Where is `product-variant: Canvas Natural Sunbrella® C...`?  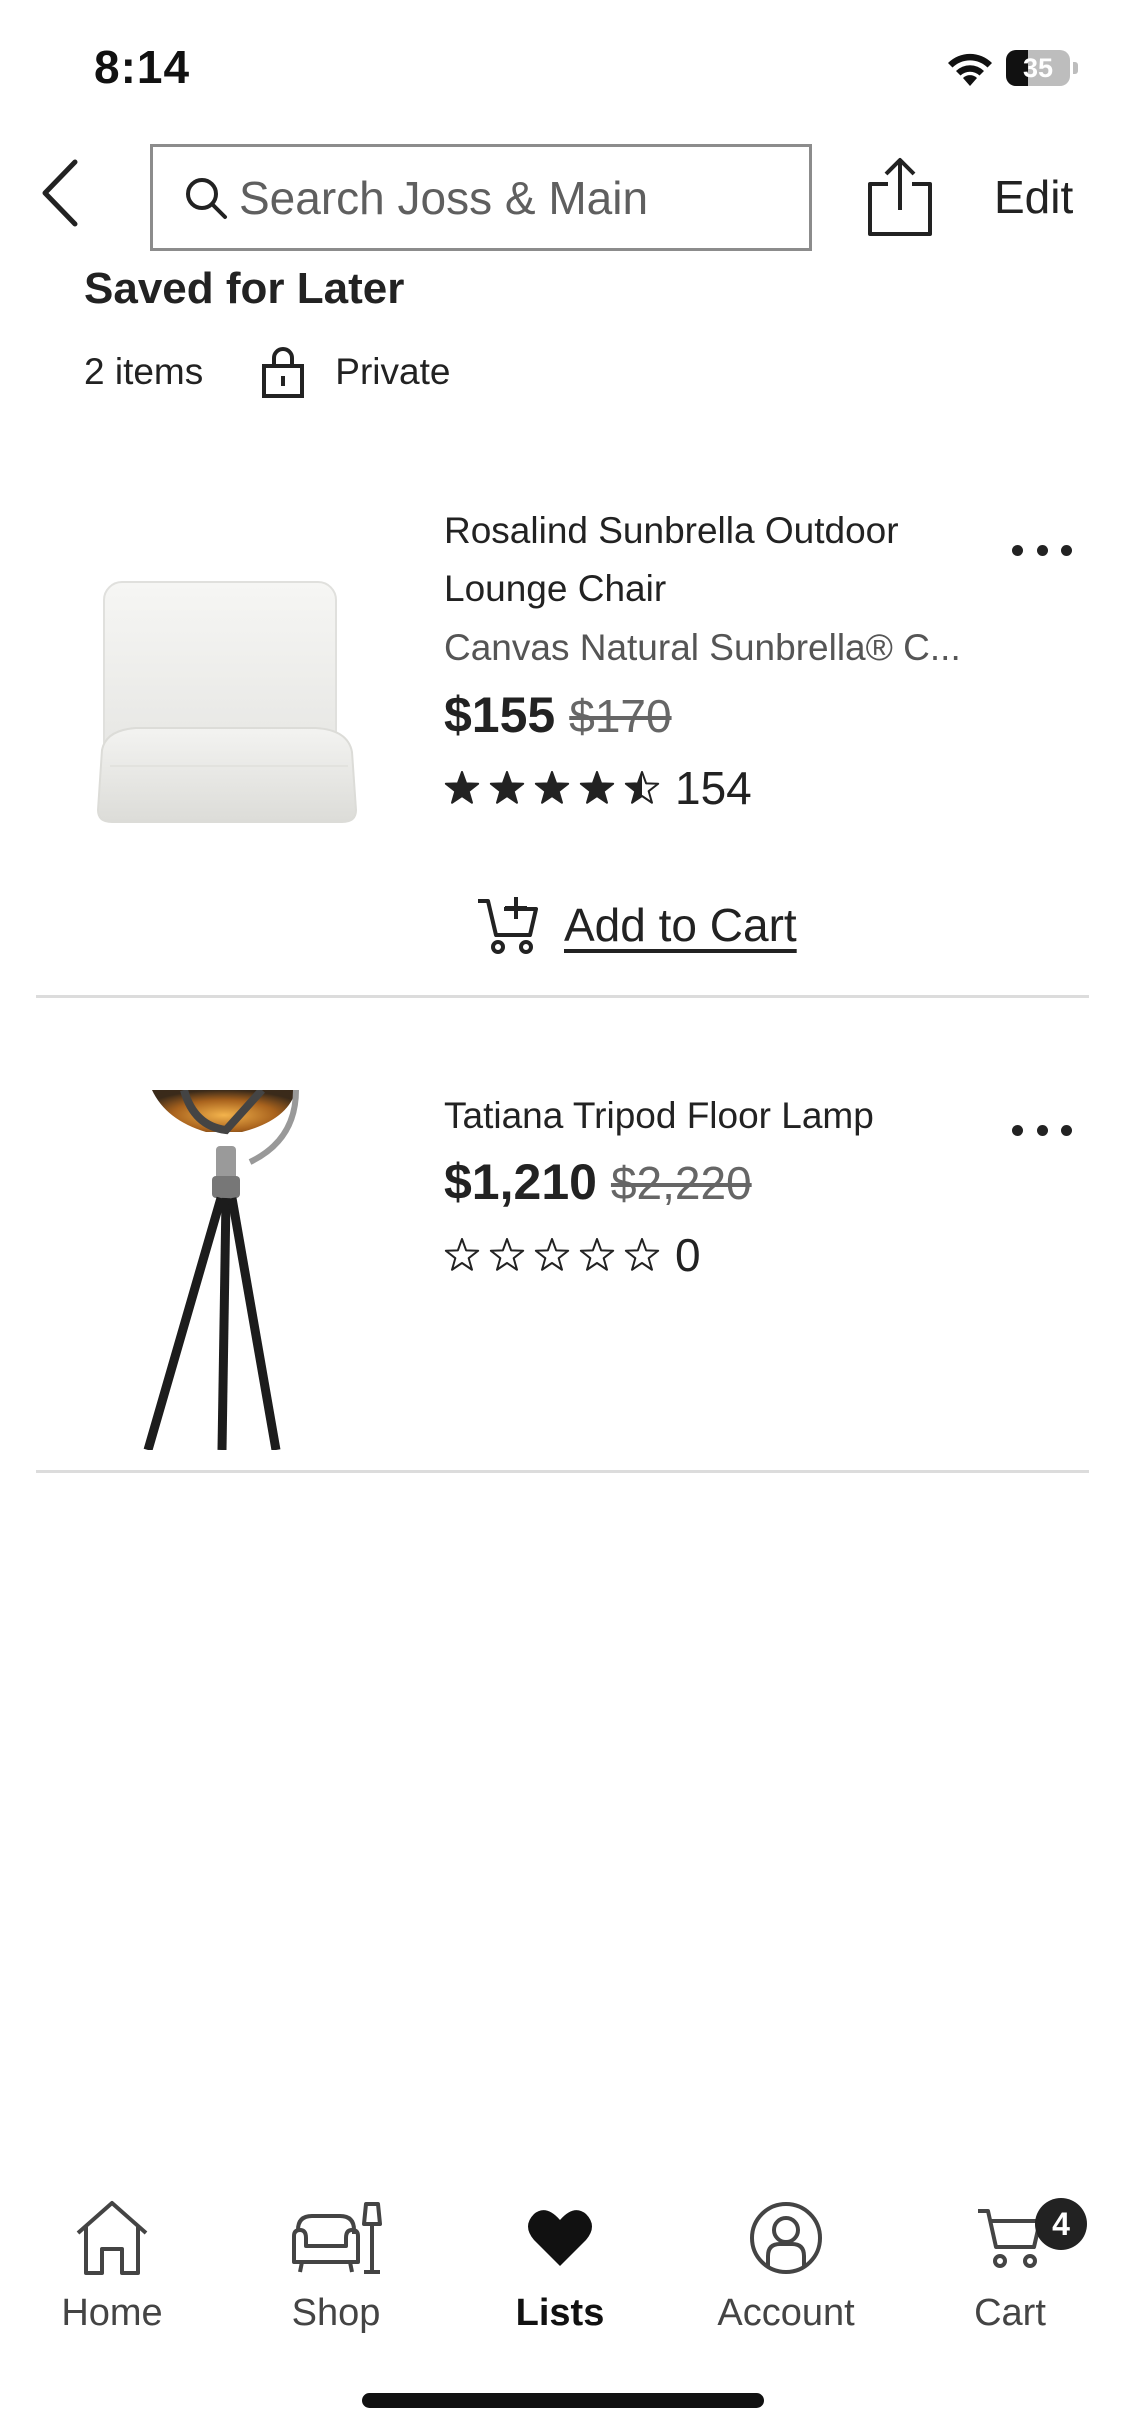 product-variant: Canvas Natural Sunbrella® C... is located at coordinates (702, 647).